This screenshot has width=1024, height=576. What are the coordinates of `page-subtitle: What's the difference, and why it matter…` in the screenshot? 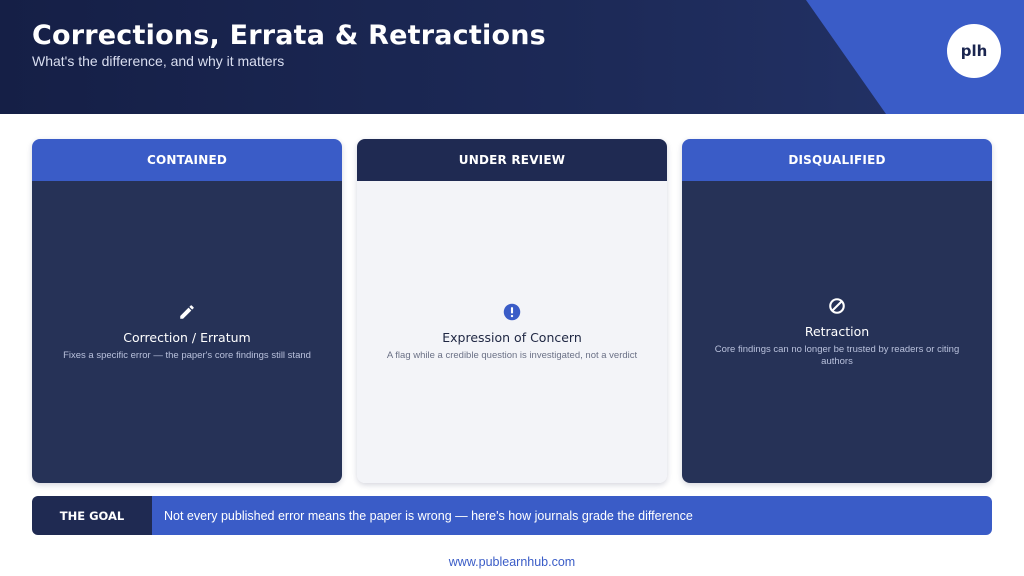 It's located at (158, 61).